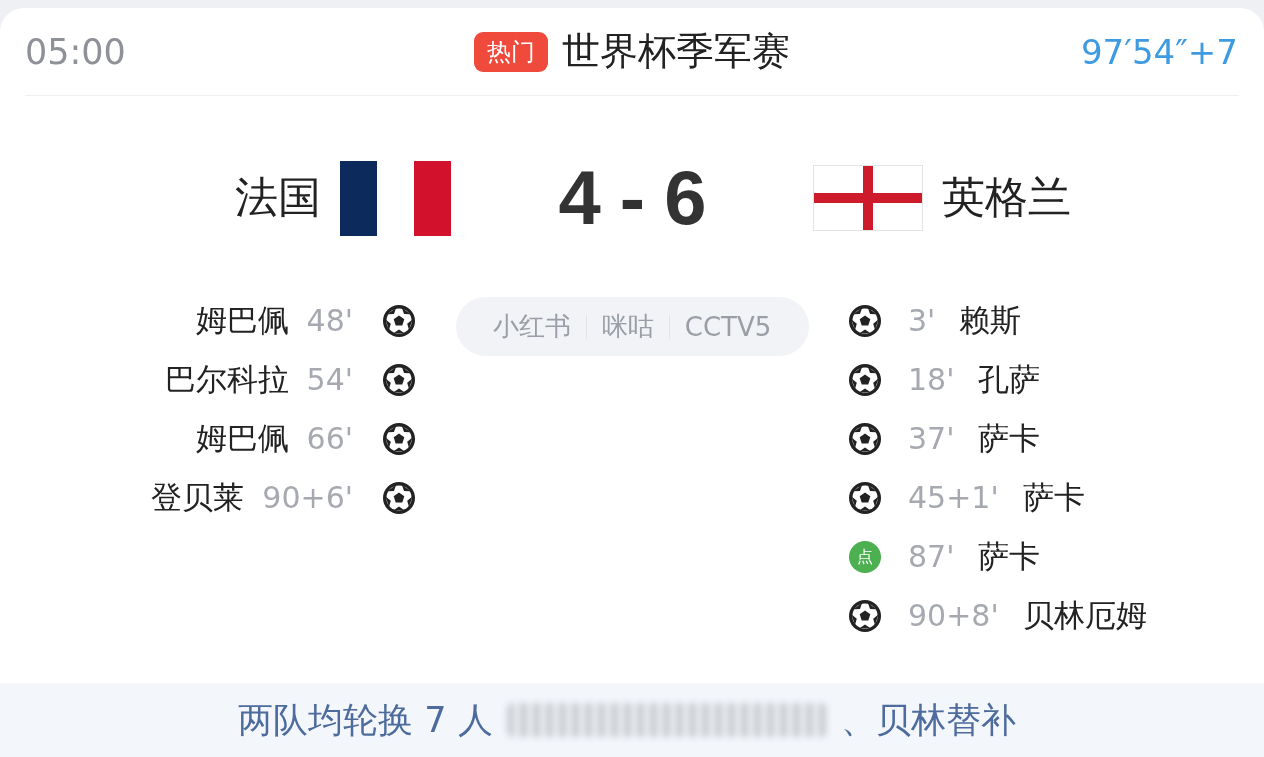 This screenshot has height=757, width=1264. What do you see at coordinates (531, 326) in the screenshot?
I see `broadcaster-link: 小红书` at bounding box center [531, 326].